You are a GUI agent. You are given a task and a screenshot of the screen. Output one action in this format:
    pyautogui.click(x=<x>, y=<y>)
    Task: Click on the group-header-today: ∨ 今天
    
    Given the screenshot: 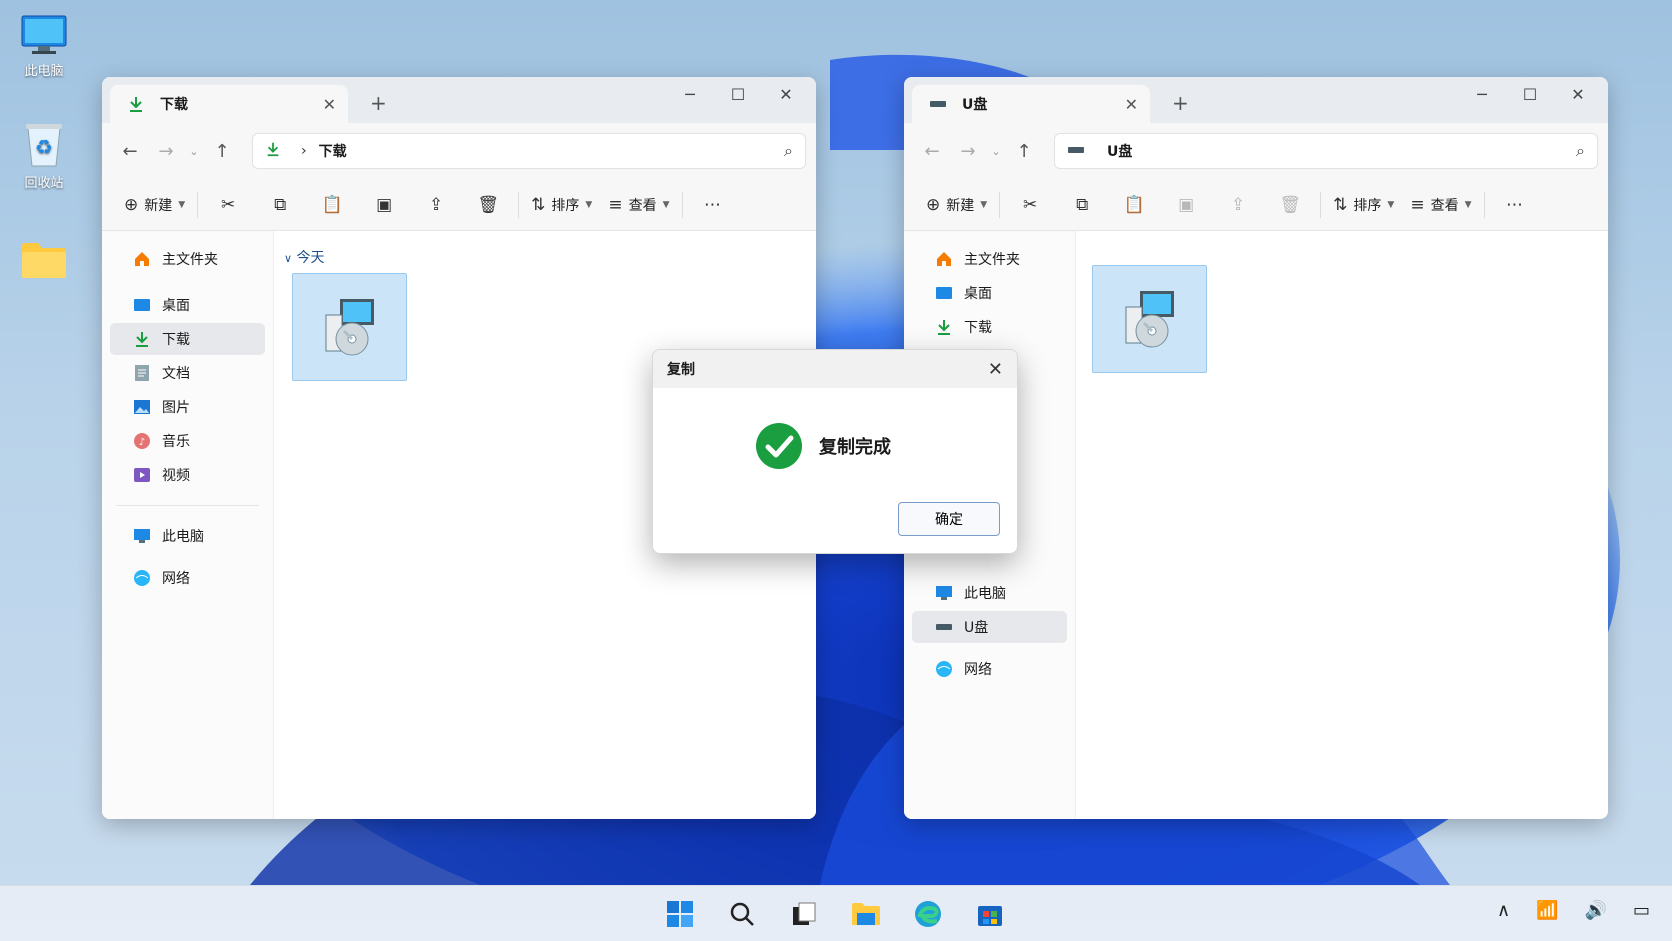 What is the action you would take?
    pyautogui.click(x=304, y=257)
    